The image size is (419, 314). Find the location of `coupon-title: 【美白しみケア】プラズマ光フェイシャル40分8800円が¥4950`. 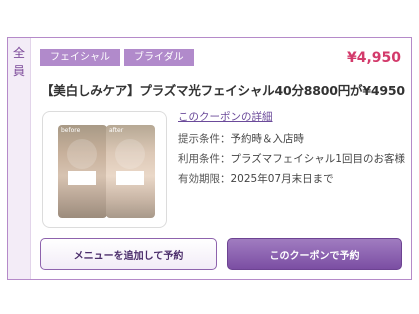

coupon-title: 【美白しみケア】プラズマ光フェイシャル40分8800円が¥4950 is located at coordinates (223, 90).